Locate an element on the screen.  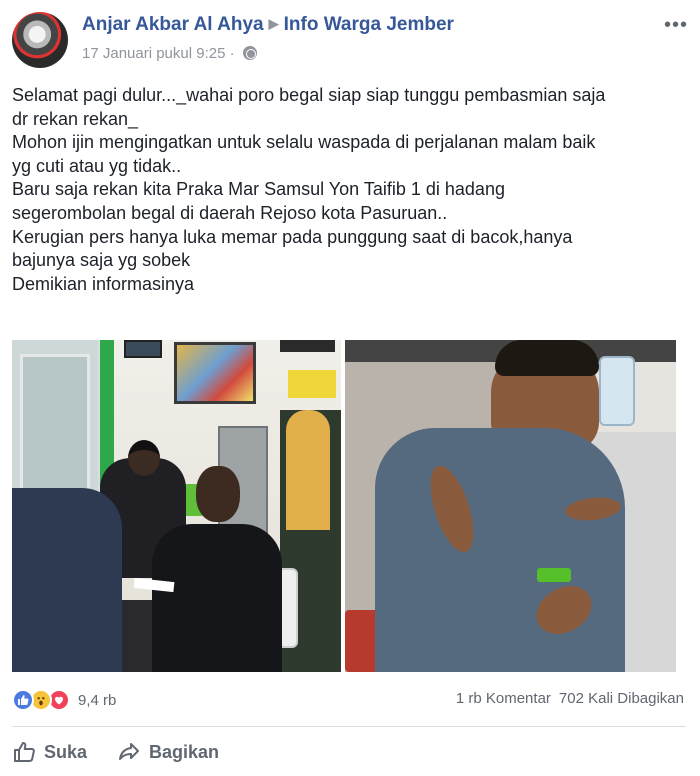
post-body-line: dr rekan rekan_ is located at coordinates (75, 118).